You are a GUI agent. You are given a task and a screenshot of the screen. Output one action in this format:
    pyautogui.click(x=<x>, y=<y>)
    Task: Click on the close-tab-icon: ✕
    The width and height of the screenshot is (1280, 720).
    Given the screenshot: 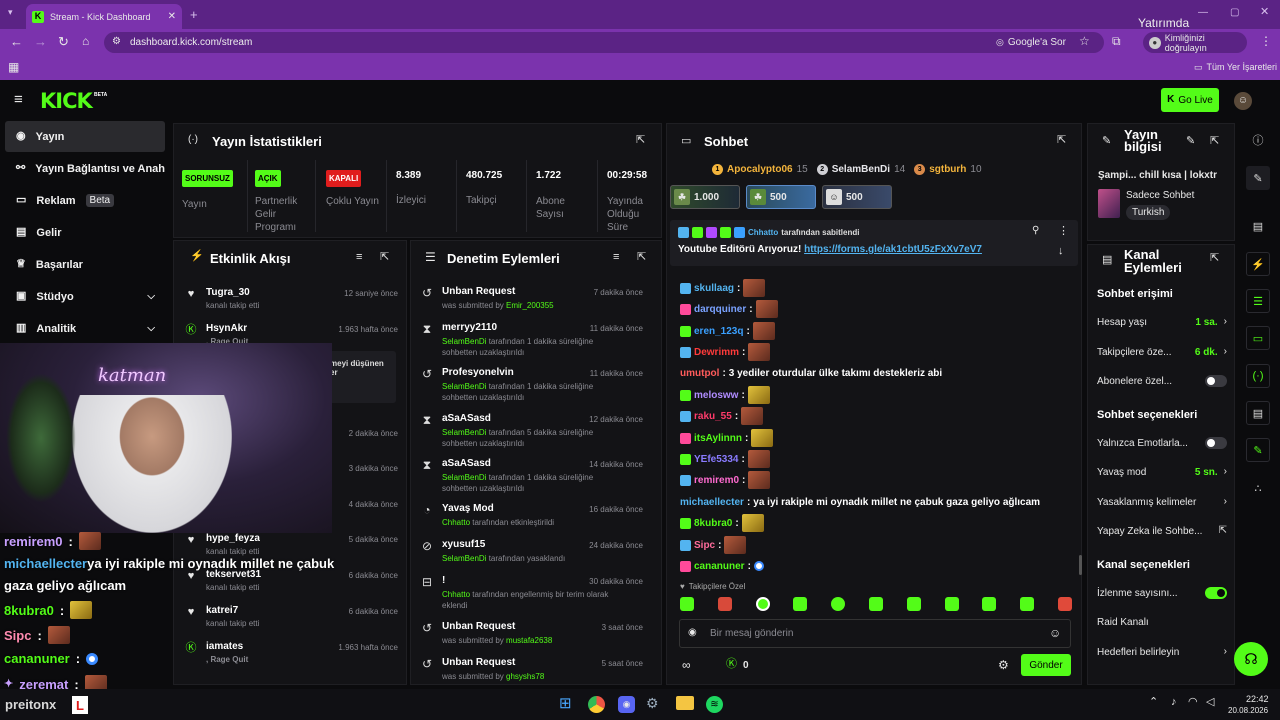 What is the action you would take?
    pyautogui.click(x=172, y=16)
    